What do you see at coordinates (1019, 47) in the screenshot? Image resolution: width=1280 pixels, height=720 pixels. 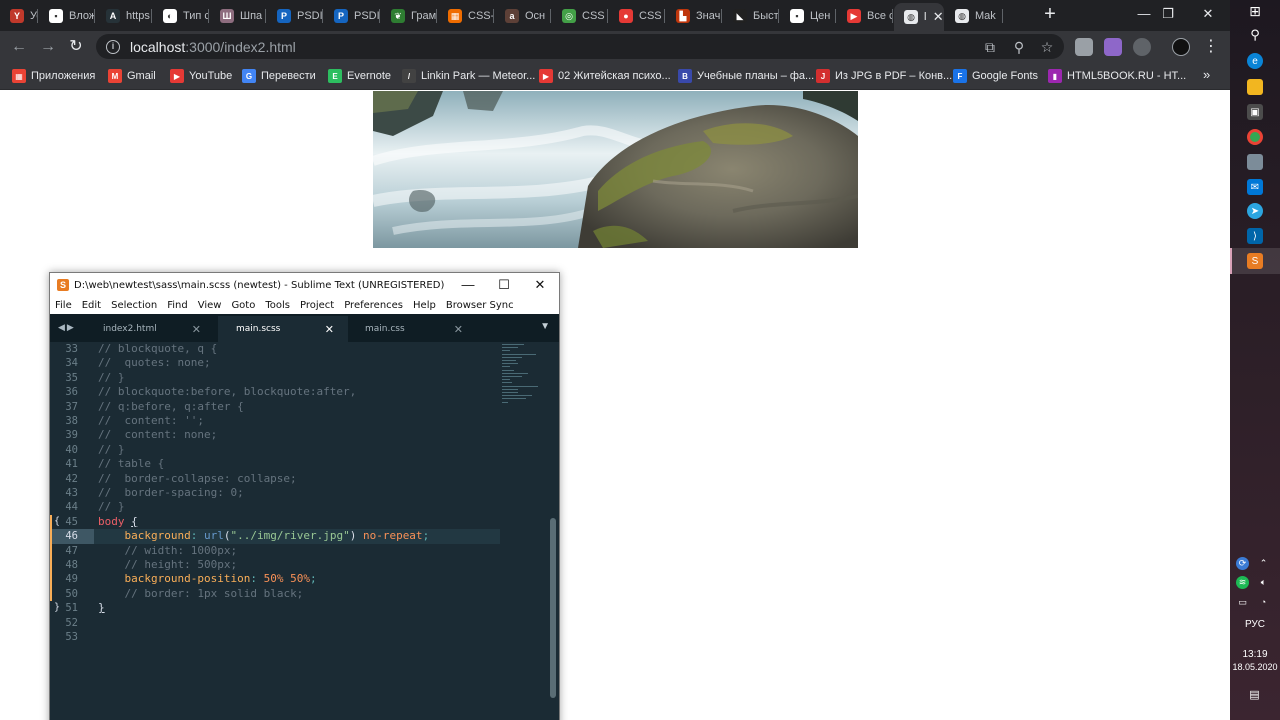 I see `zoom-icon: ⚲` at bounding box center [1019, 47].